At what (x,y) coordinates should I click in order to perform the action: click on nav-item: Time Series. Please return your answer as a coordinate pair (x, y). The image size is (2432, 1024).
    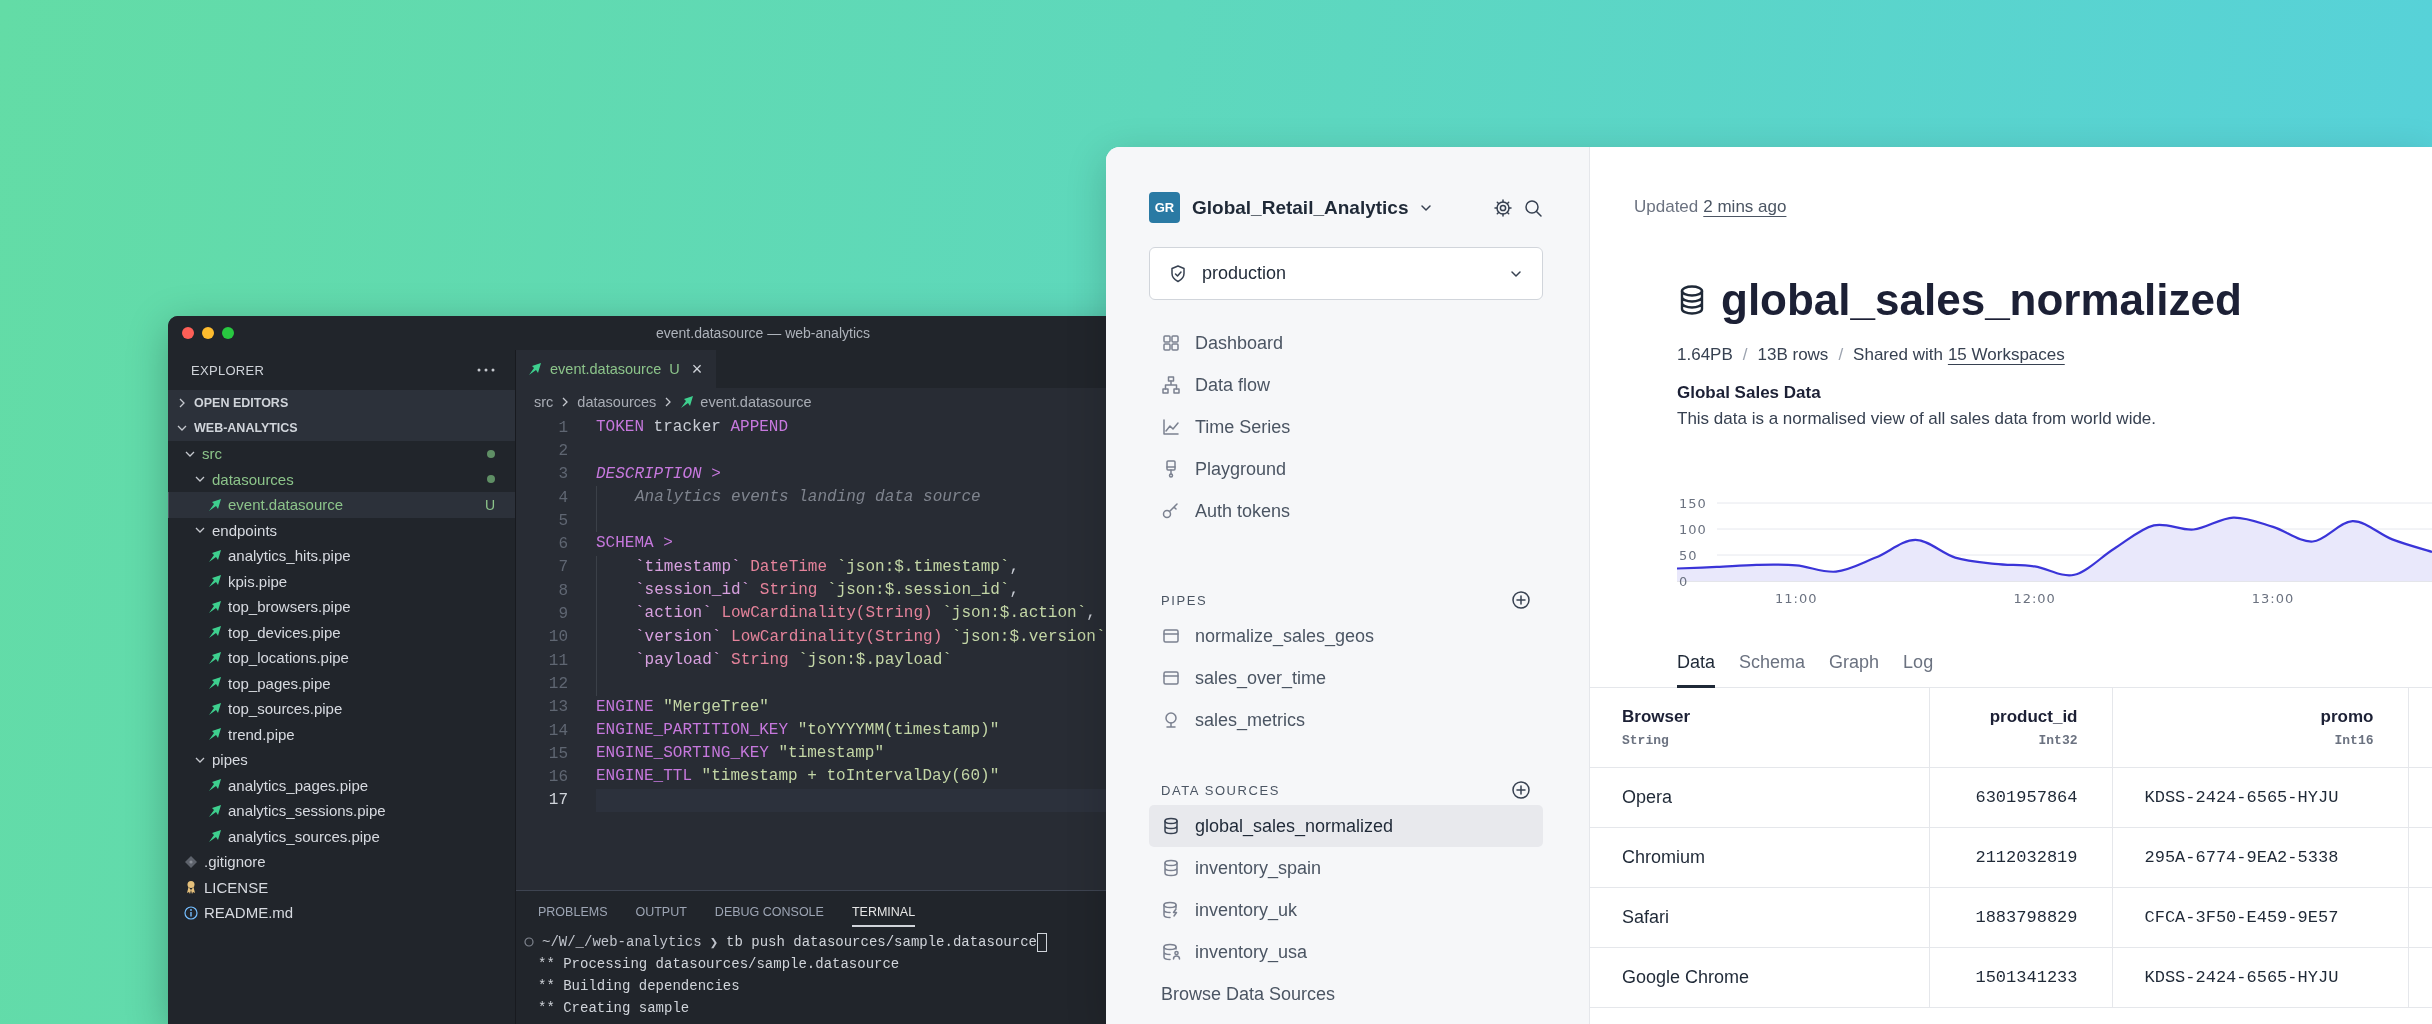
    Looking at the image, I should click on (1346, 427).